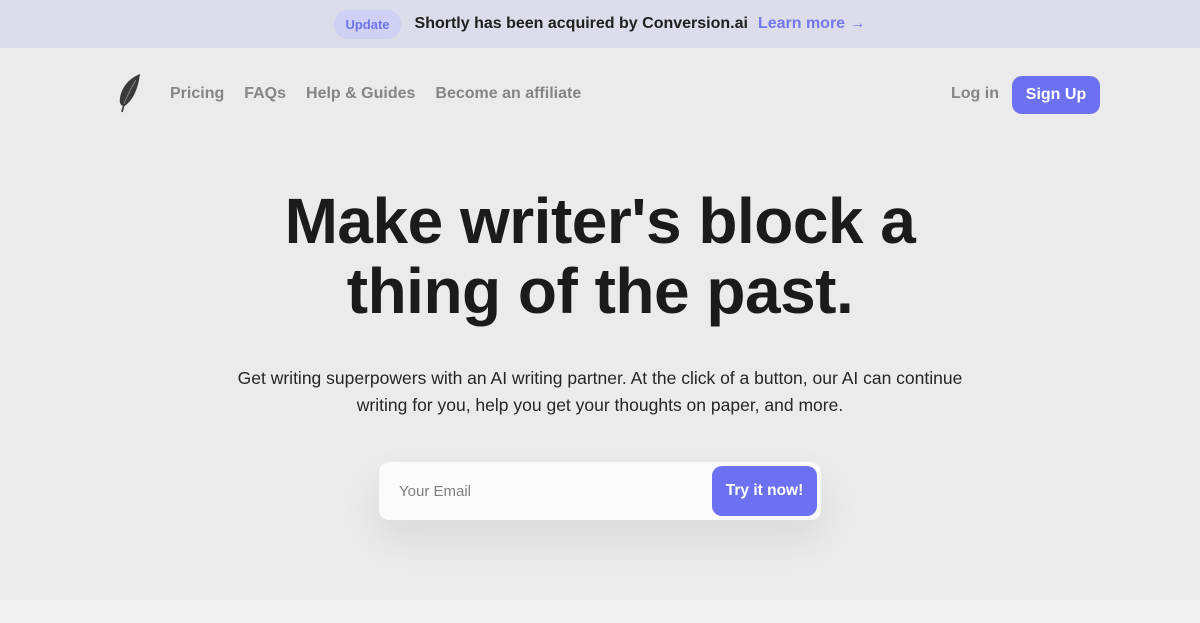  I want to click on nav-link-faqs: FAQs, so click(265, 94).